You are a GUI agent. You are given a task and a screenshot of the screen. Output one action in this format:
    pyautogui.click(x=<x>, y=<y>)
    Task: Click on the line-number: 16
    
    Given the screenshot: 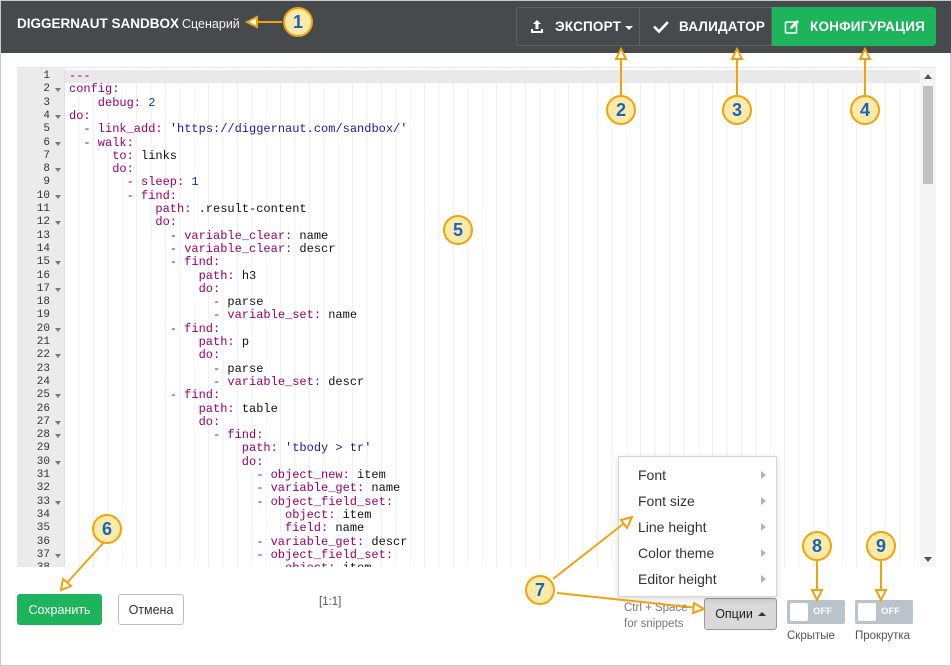 What is the action you would take?
    pyautogui.click(x=43, y=275)
    